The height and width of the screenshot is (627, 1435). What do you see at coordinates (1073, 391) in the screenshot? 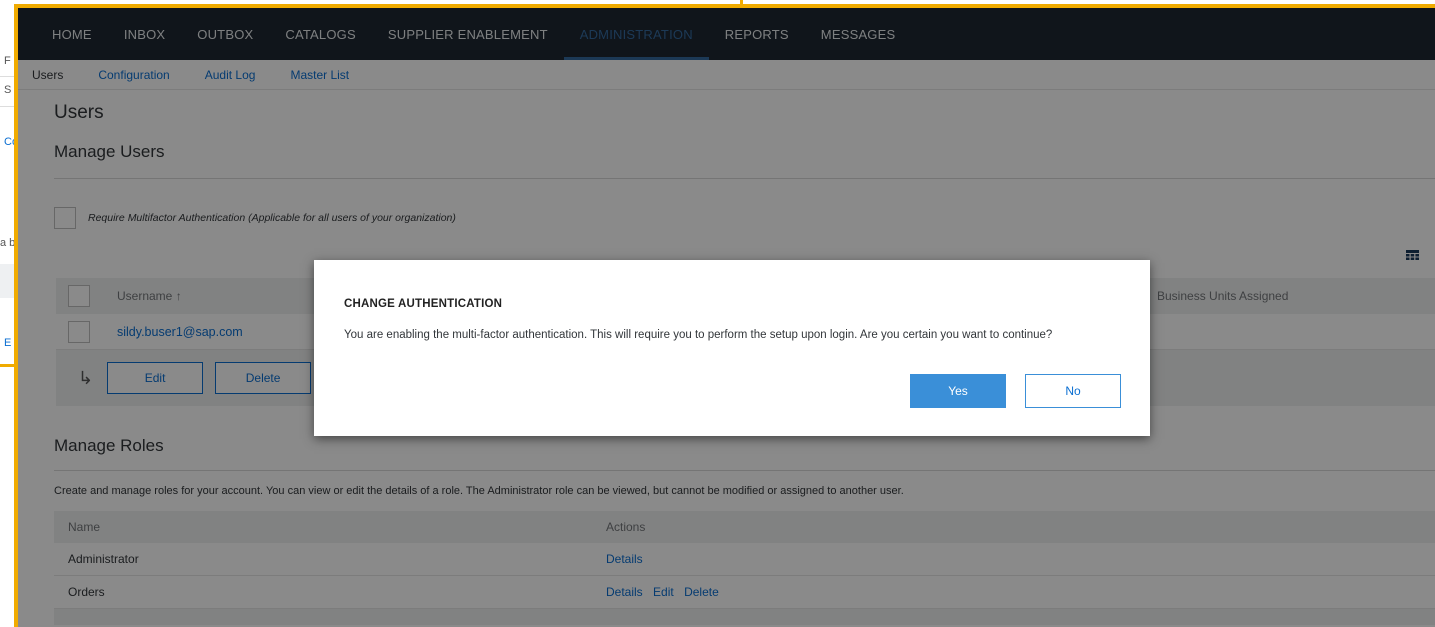
I see `no-button: No` at bounding box center [1073, 391].